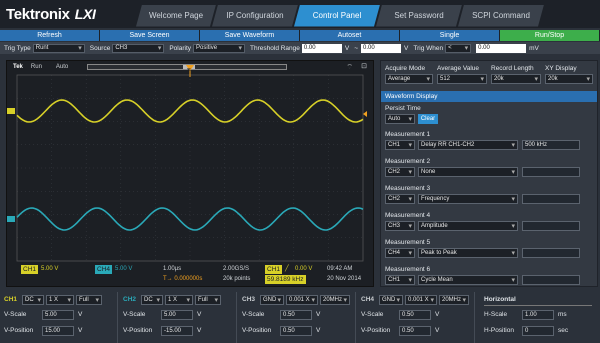 The width and height of the screenshot is (600, 343). Describe the element at coordinates (189, 72) in the screenshot. I see `trigger-marker-letter: T` at that location.